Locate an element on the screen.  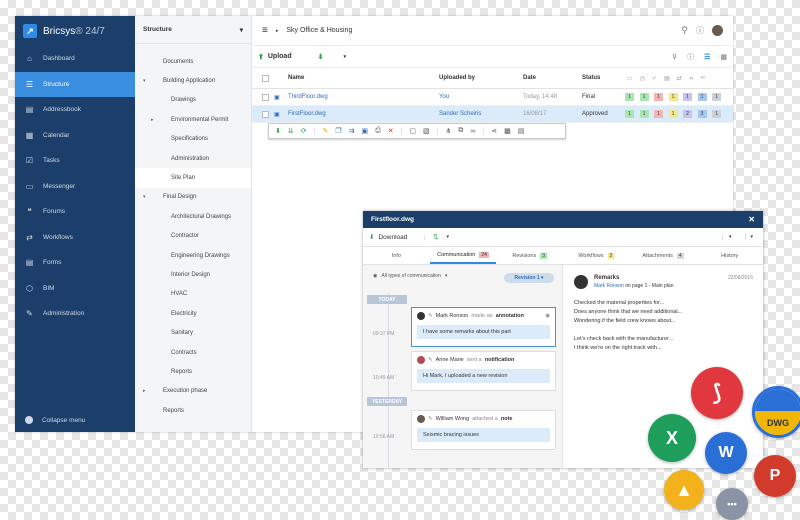
tree-node: Contracts is located at coordinates (193, 352).